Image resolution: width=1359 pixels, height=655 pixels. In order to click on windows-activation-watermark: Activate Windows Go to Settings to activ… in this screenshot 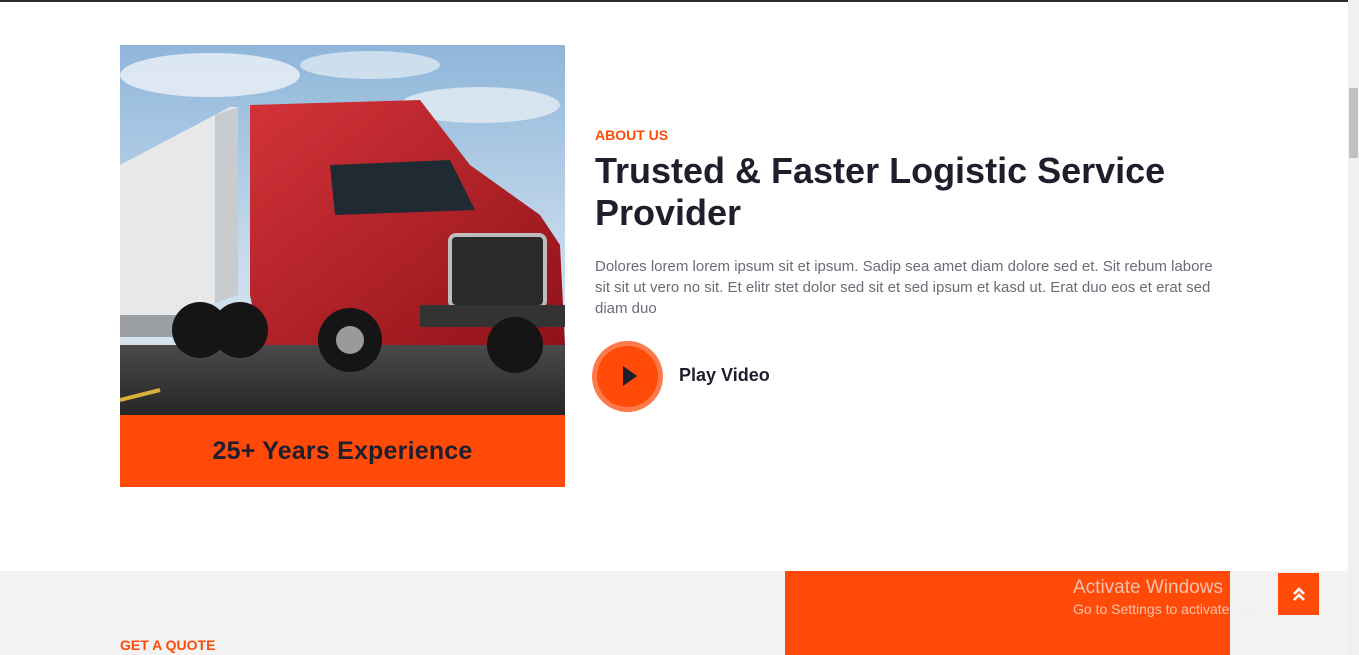, I will do `click(1183, 597)`.